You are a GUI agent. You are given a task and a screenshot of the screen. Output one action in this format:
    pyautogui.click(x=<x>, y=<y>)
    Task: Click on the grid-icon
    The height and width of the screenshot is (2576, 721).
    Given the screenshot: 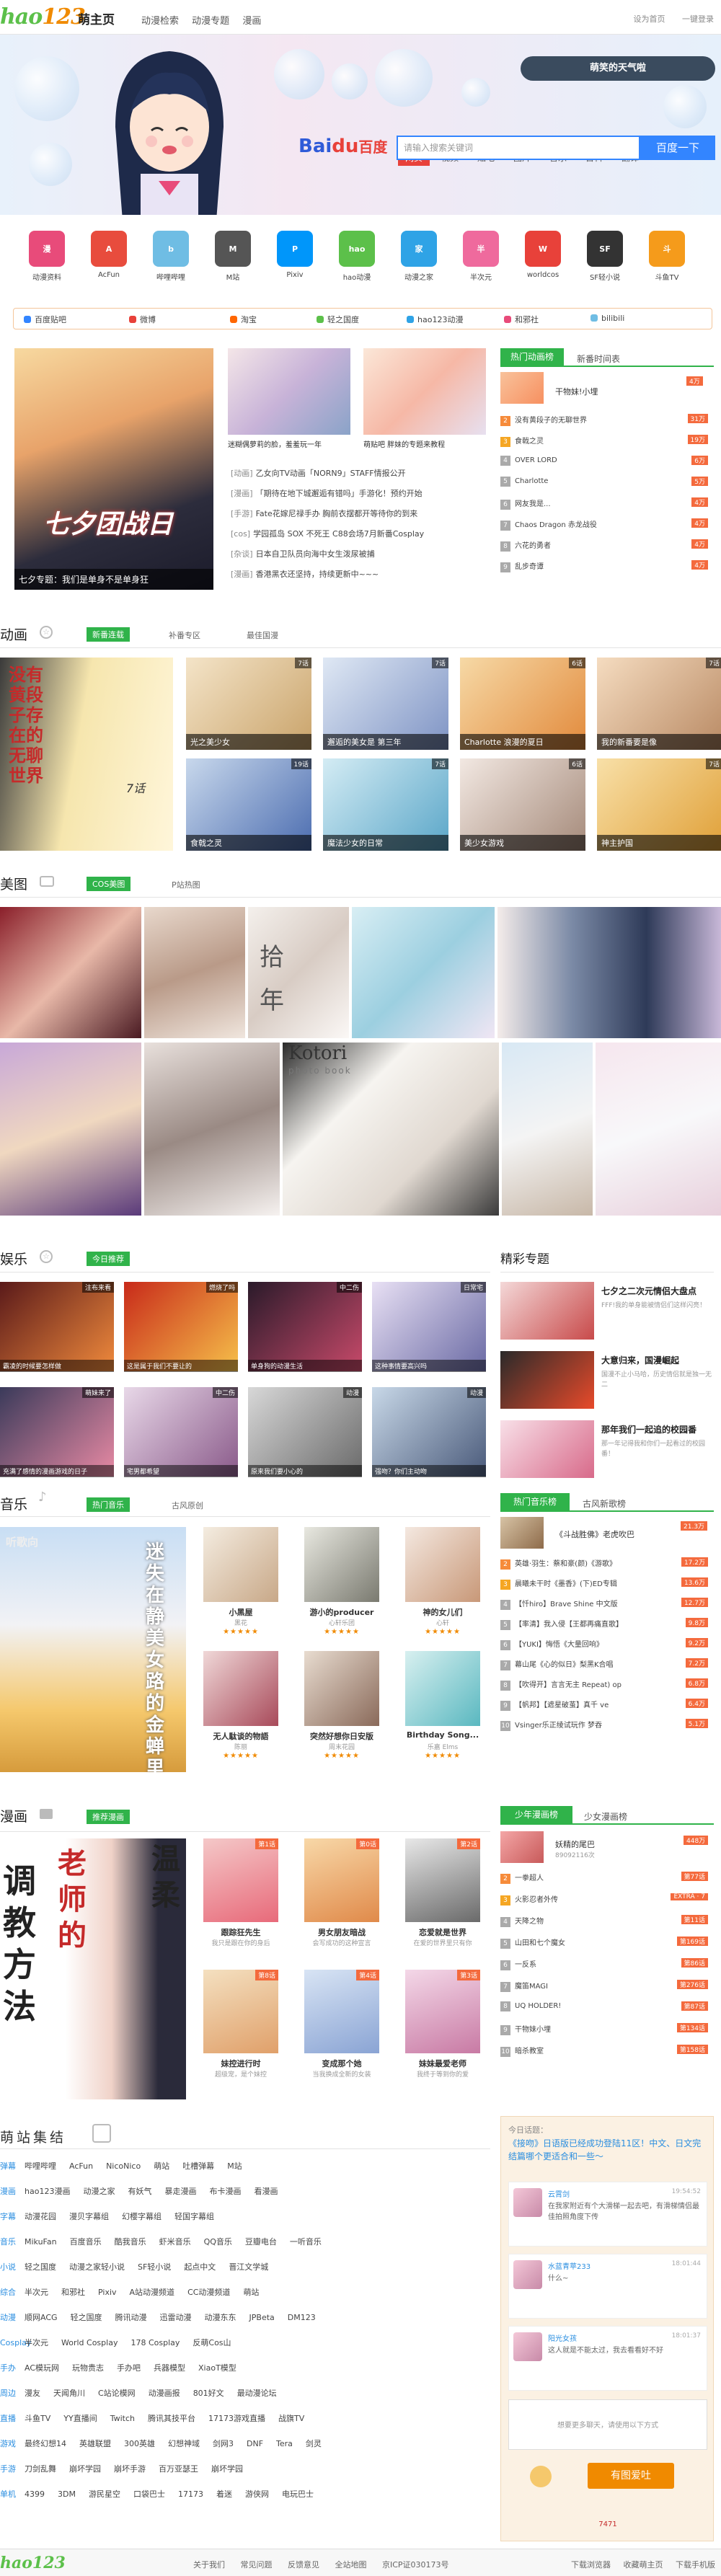 What is the action you would take?
    pyautogui.click(x=101, y=2133)
    